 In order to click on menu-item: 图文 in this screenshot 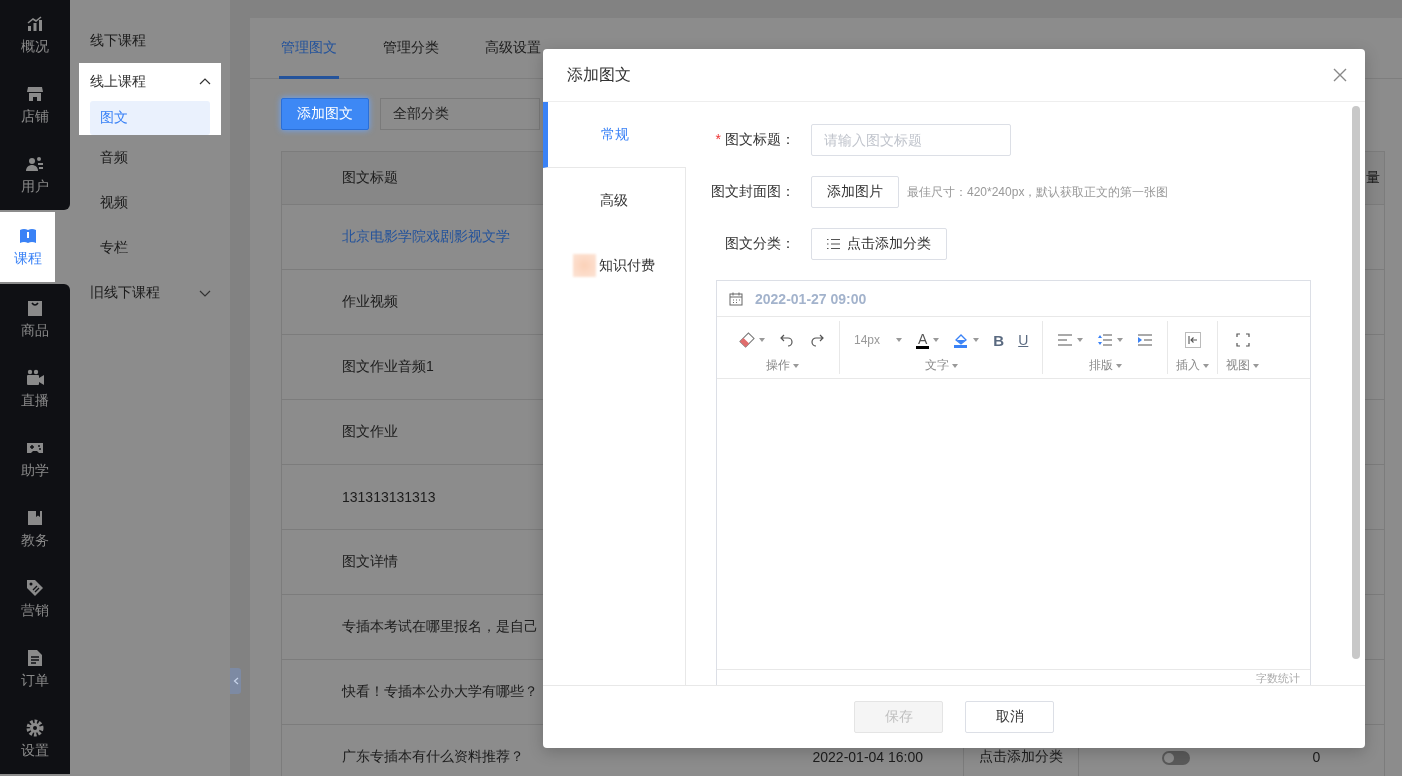, I will do `click(150, 118)`.